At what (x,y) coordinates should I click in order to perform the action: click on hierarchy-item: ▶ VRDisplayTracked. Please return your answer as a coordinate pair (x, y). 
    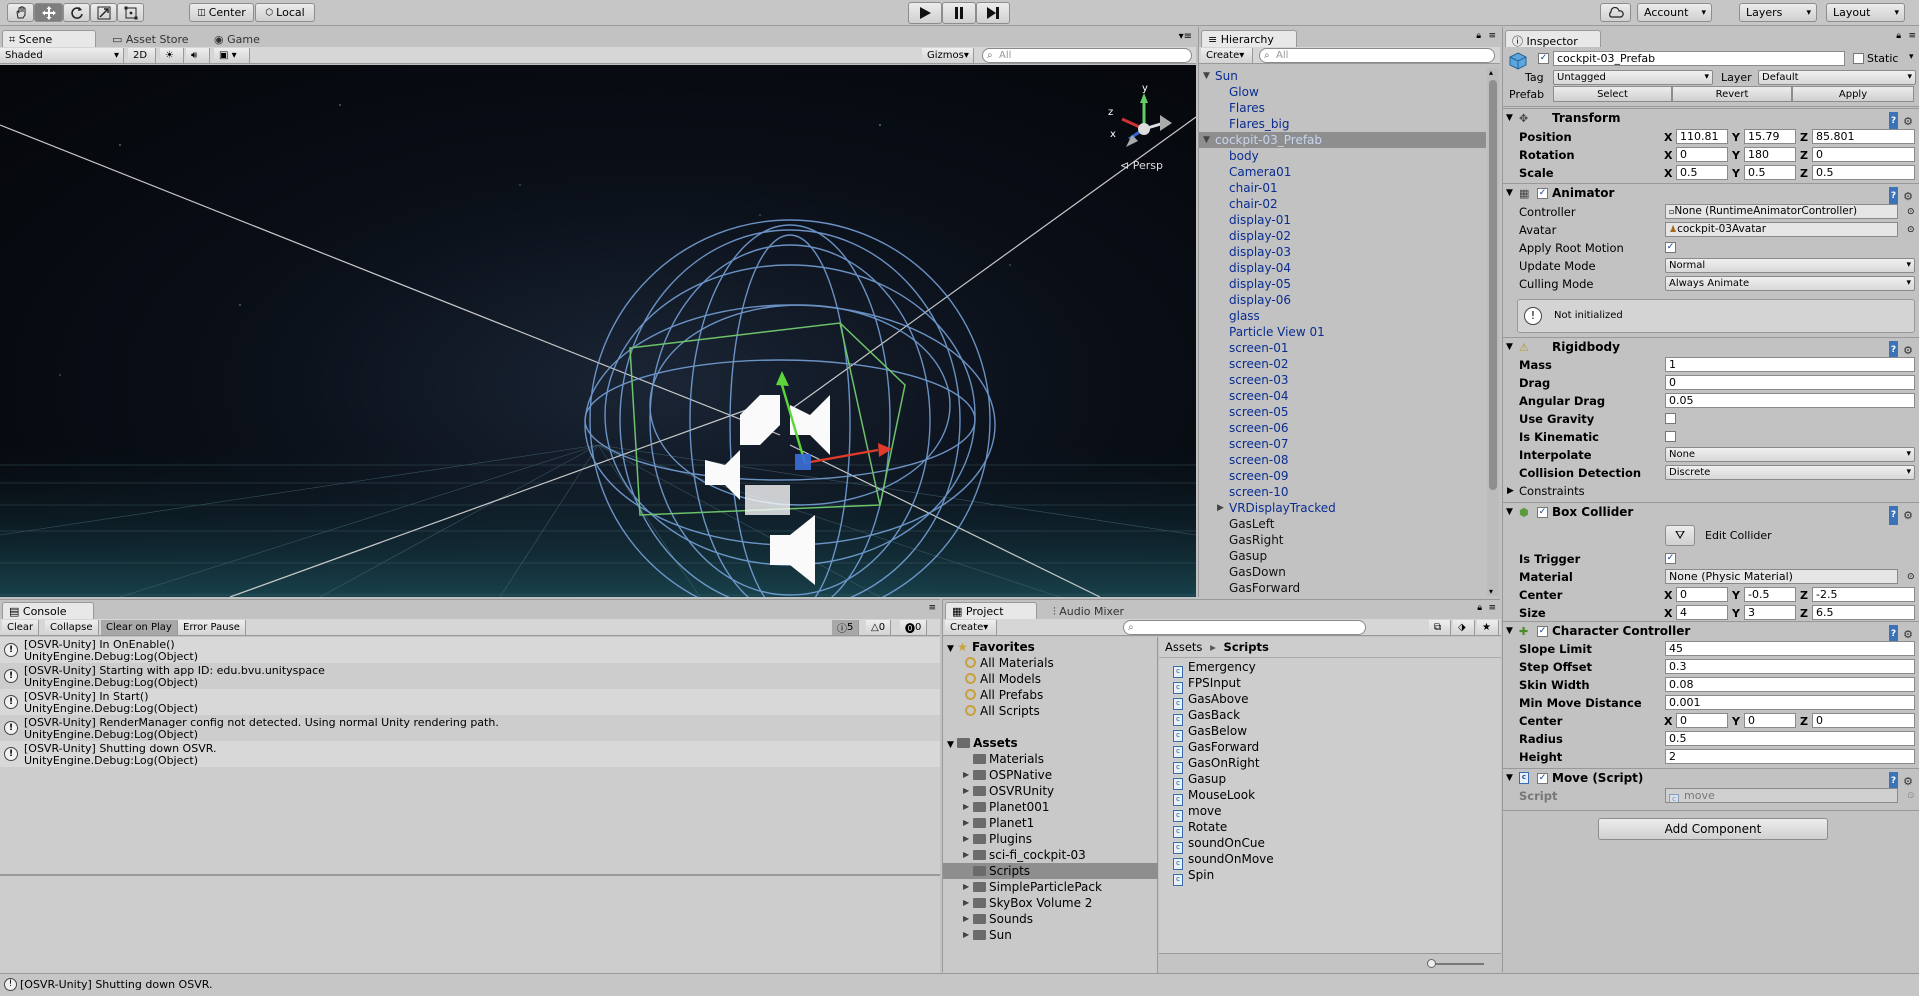
    Looking at the image, I should click on (1342, 508).